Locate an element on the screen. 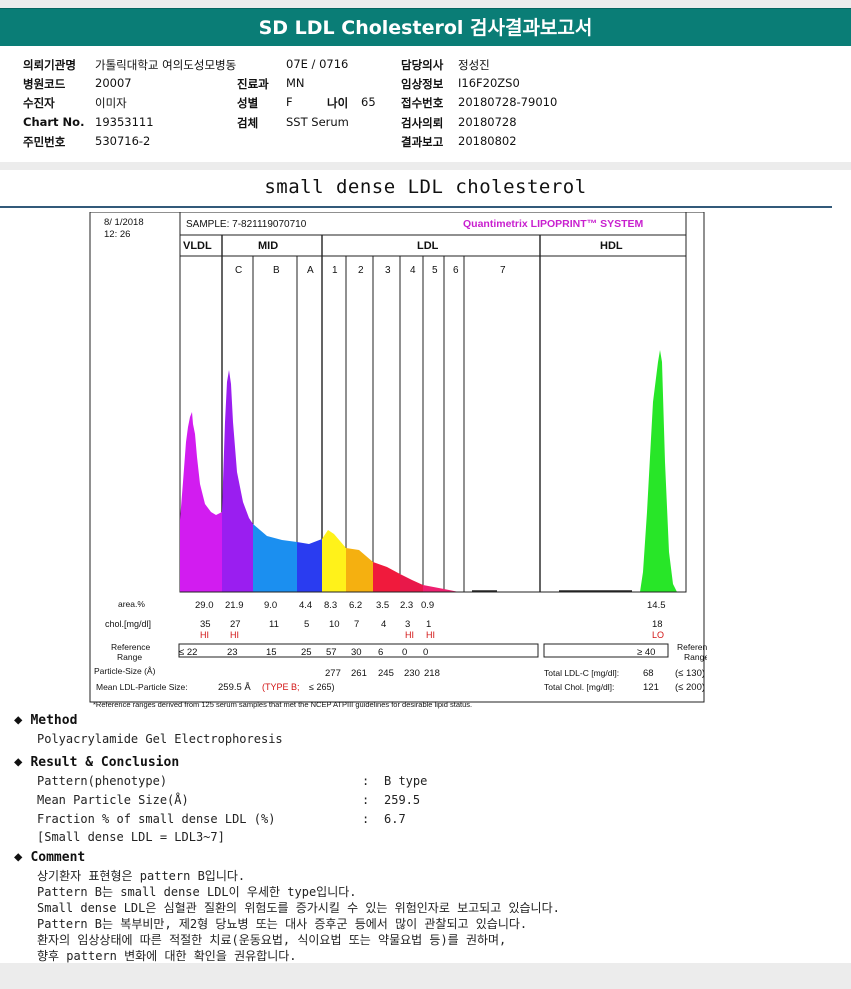 The image size is (851, 989). mean-size: 259.5 Å is located at coordinates (234, 687).